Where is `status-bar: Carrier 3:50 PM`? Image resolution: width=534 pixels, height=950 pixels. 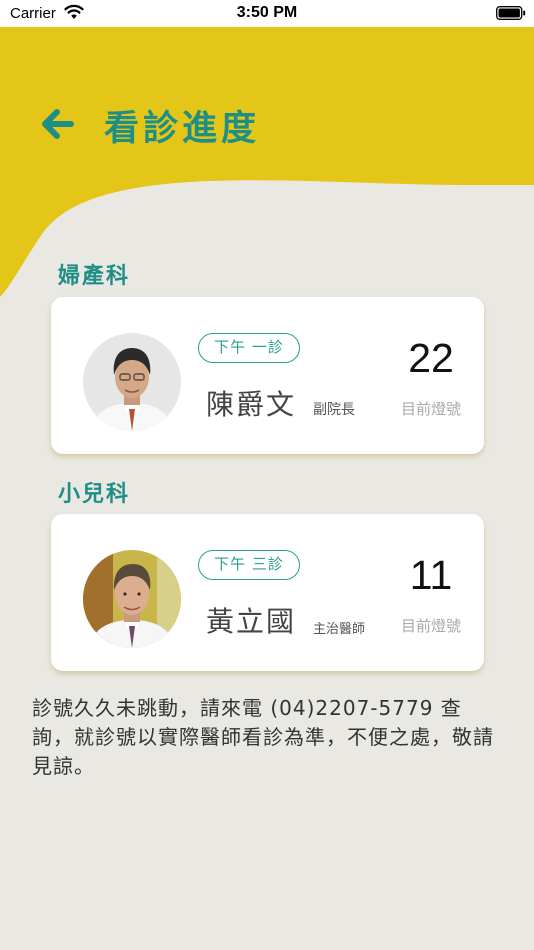 status-bar: Carrier 3:50 PM is located at coordinates (267, 13).